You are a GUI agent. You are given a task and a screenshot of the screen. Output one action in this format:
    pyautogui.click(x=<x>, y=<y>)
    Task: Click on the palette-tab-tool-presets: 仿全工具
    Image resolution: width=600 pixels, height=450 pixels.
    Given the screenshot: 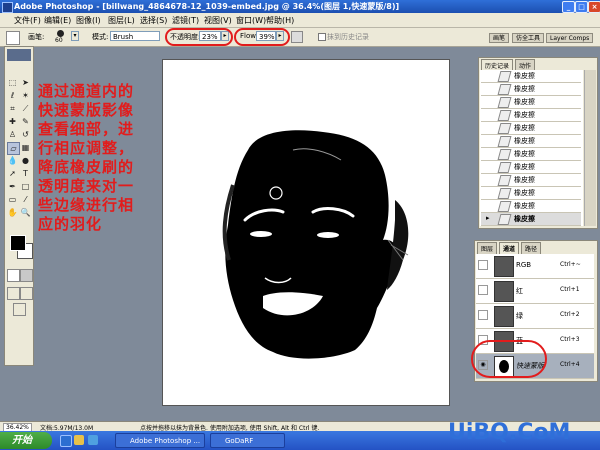 What is the action you would take?
    pyautogui.click(x=528, y=38)
    